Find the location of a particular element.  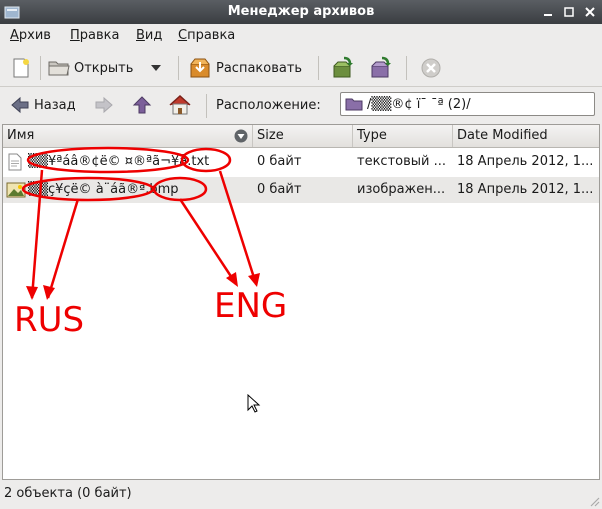

file-name: ▒▒¥ªáâ®¢ë© ¤®ªã¬¥­â.txt is located at coordinates (119, 161).